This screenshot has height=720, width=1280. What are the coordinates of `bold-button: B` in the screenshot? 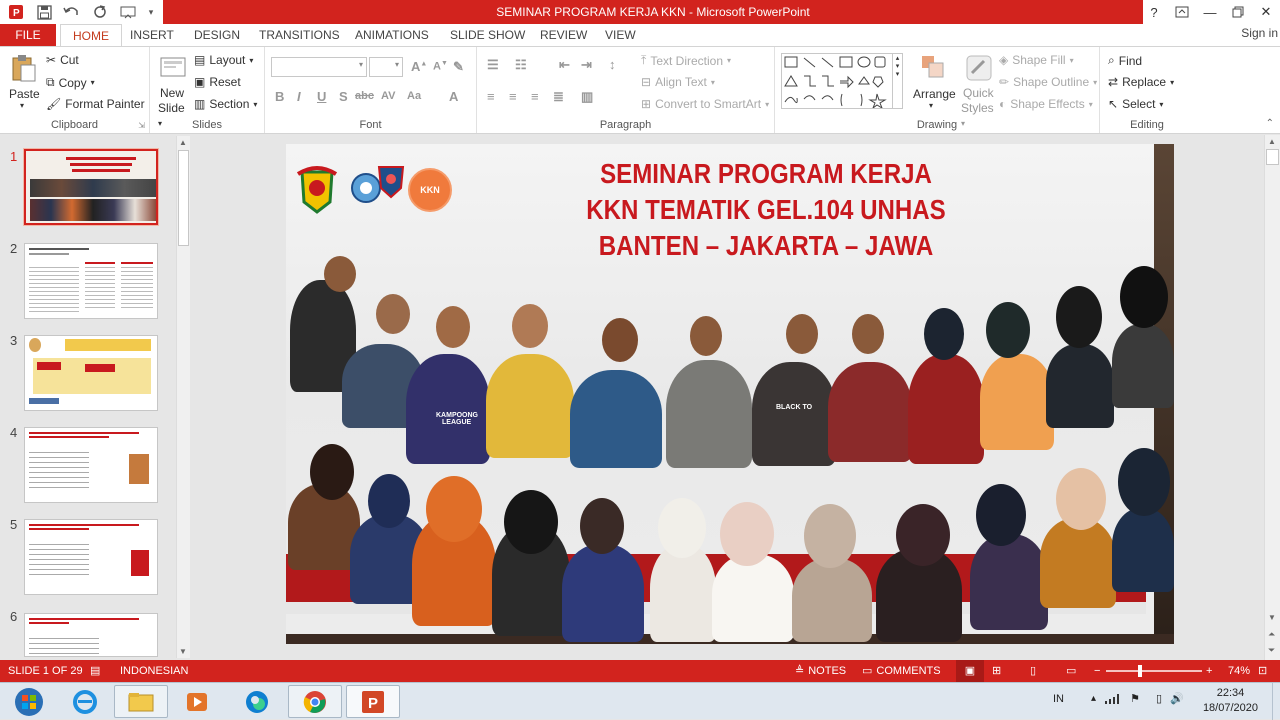 It's located at (279, 96).